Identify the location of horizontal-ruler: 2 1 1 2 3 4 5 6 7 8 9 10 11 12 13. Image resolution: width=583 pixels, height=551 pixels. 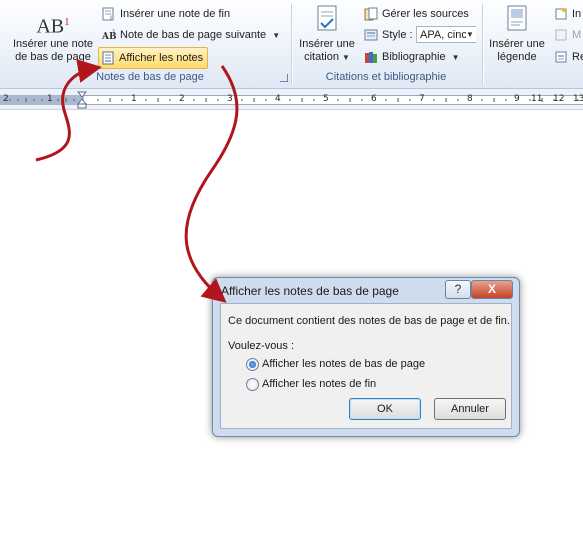
(291, 99).